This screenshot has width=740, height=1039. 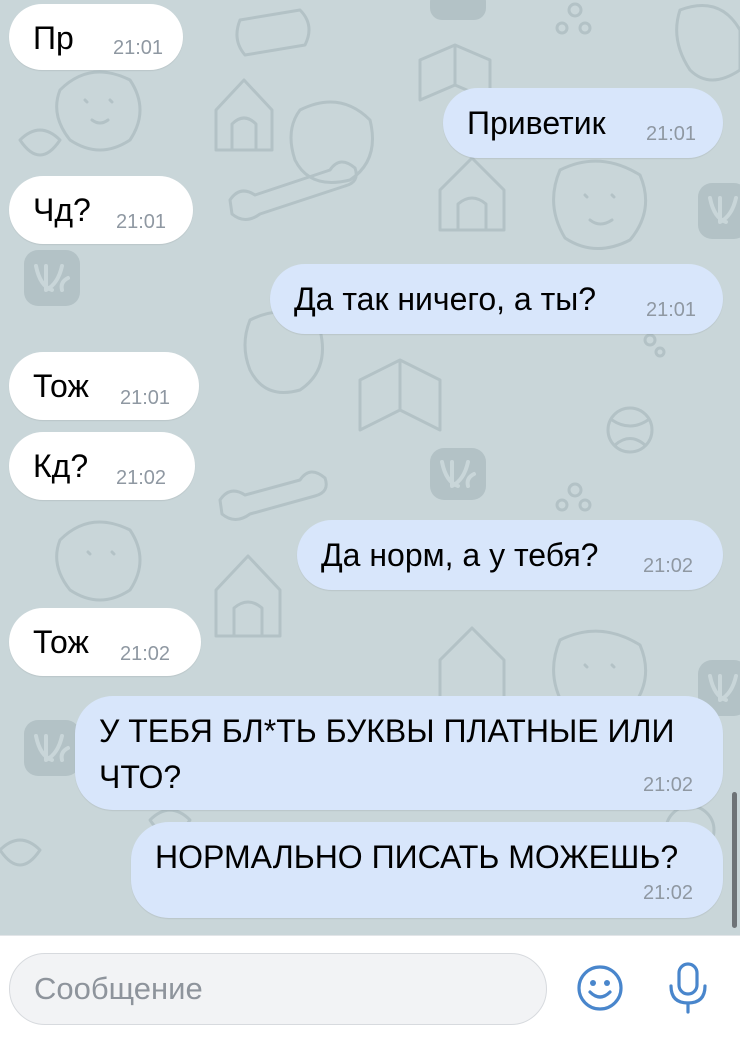 I want to click on message-text: Да норм, а у тебя?, so click(x=460, y=555).